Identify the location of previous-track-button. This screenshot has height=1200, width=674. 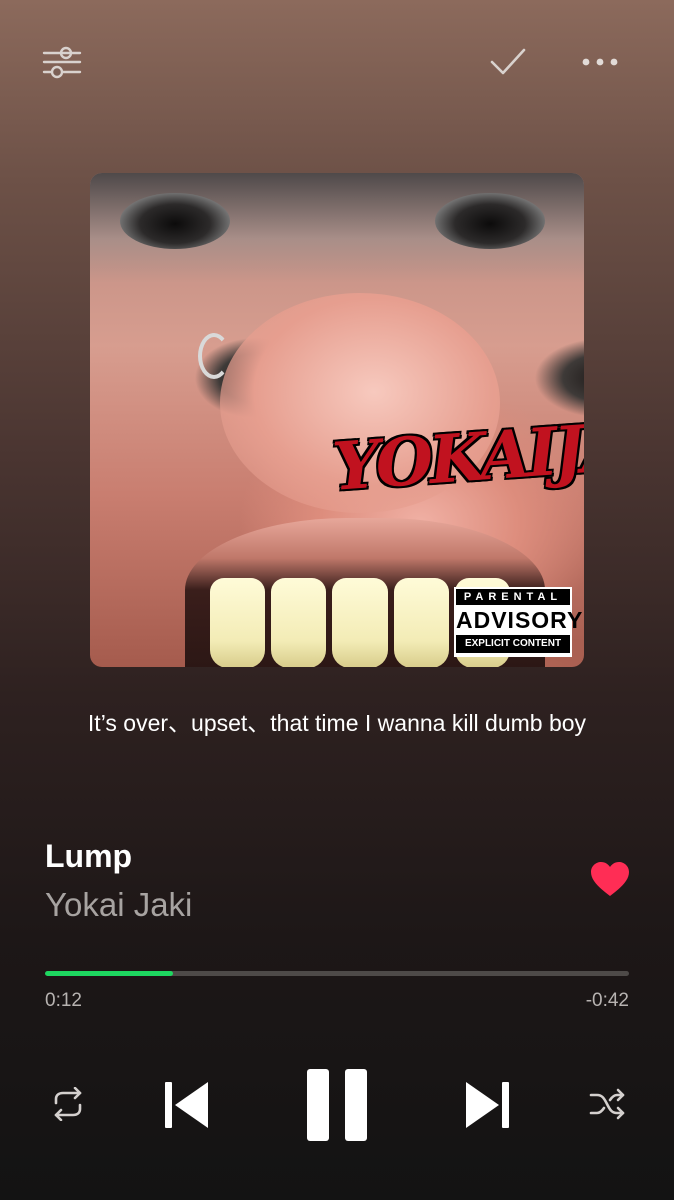
(187, 1105).